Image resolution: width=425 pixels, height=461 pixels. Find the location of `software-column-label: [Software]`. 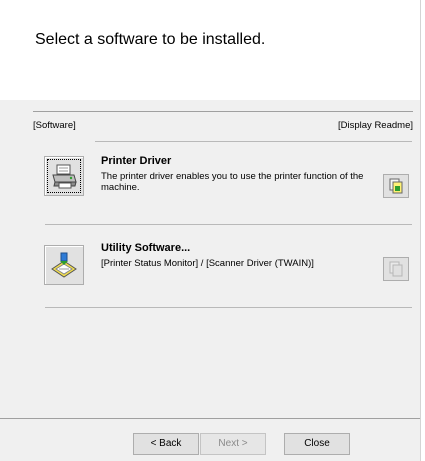

software-column-label: [Software] is located at coordinates (54, 125).